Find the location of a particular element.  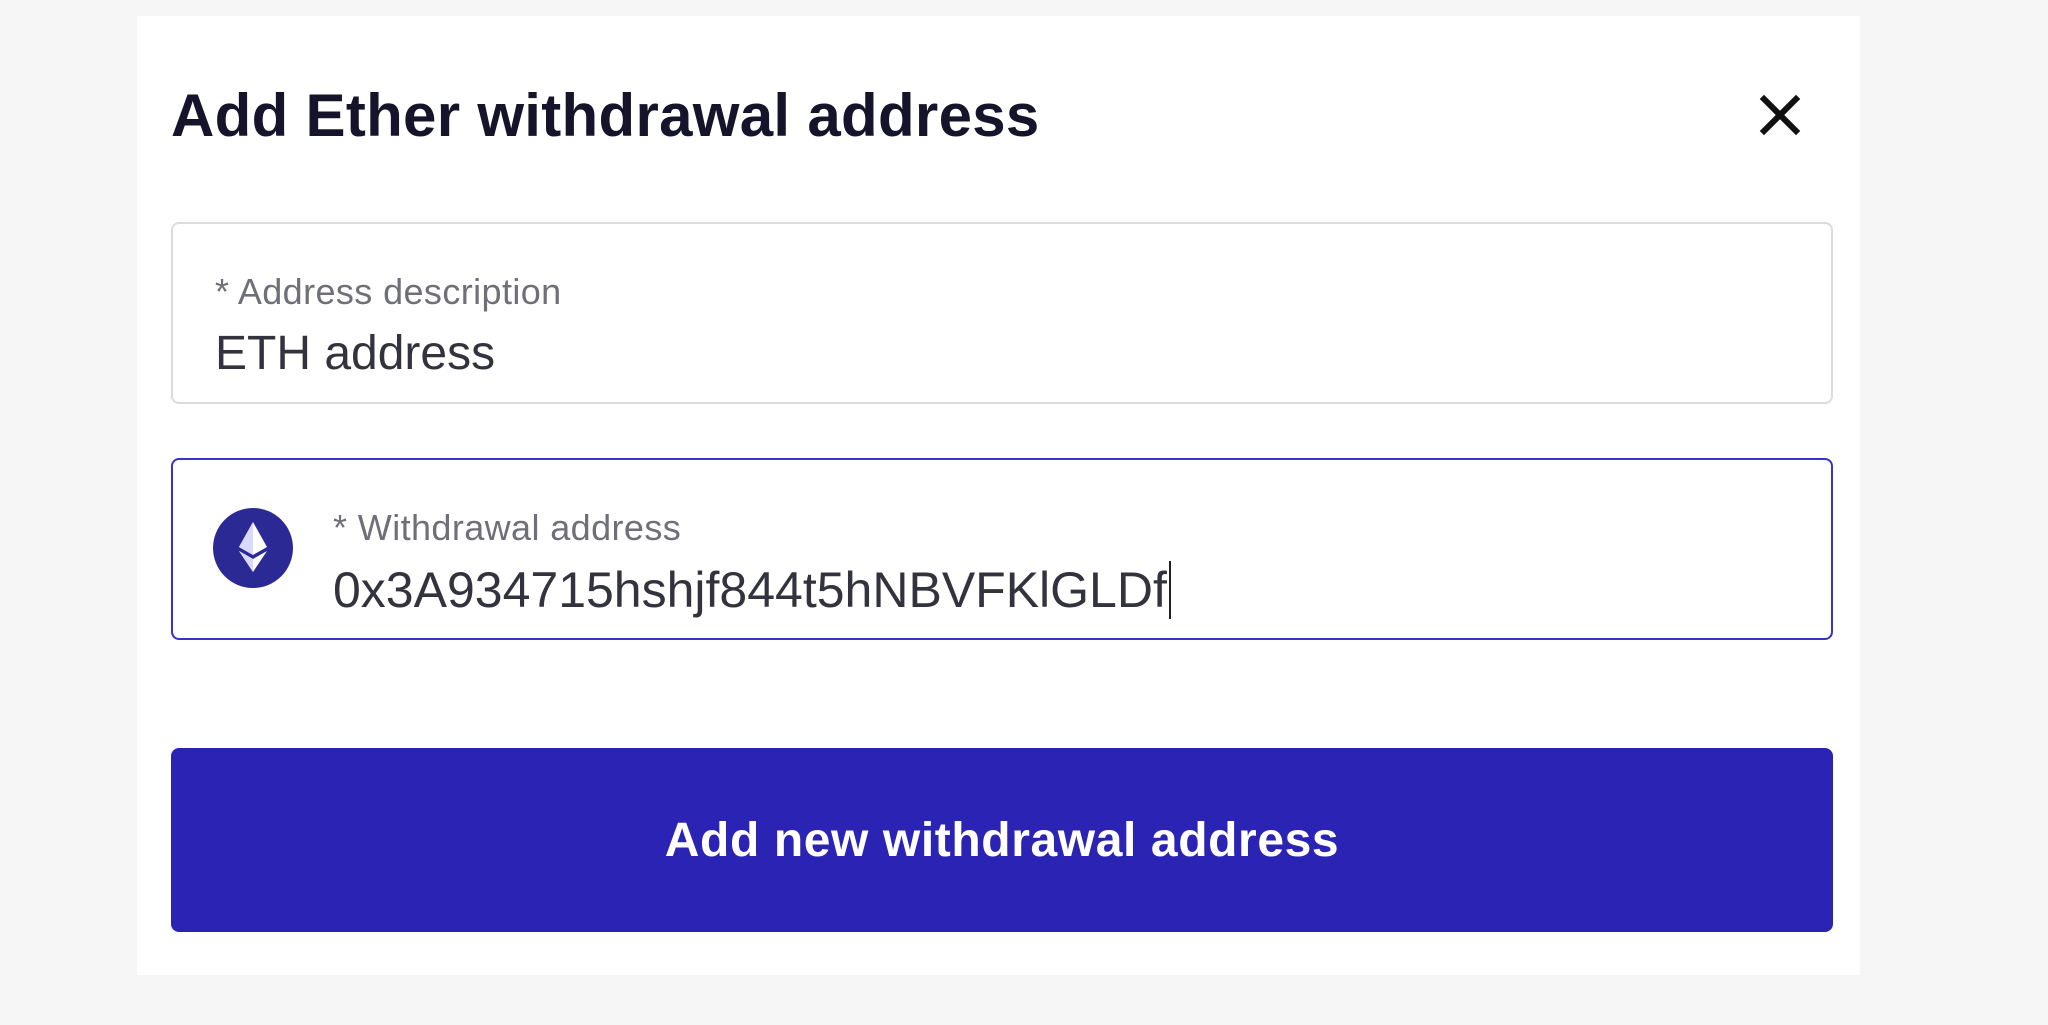

address-description-label: * Address description is located at coordinates (388, 291).